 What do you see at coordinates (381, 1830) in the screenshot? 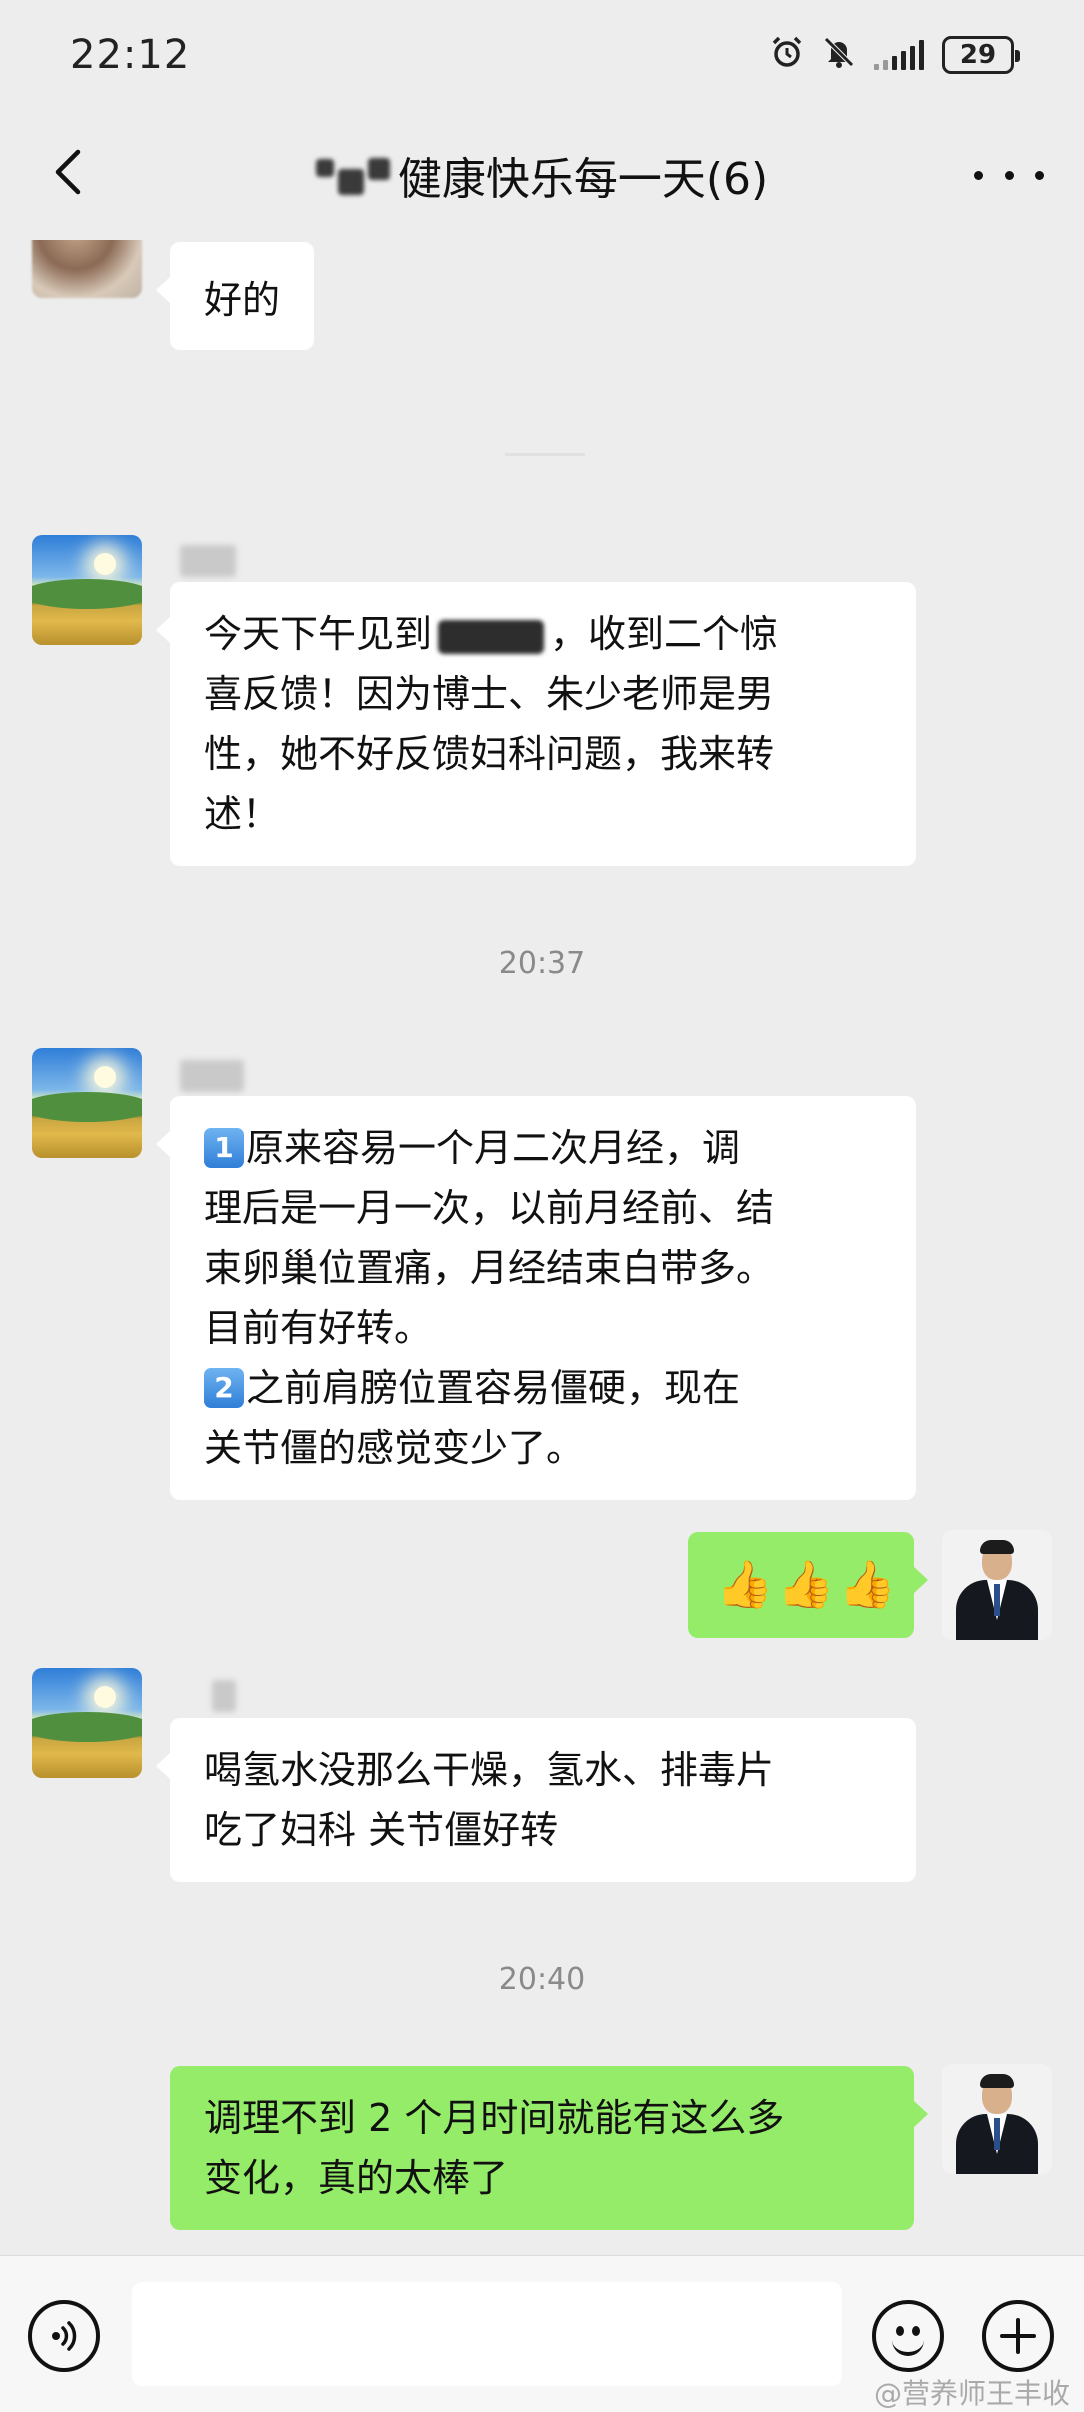
I see `message-text: 吃了妇科 关节僵好转` at bounding box center [381, 1830].